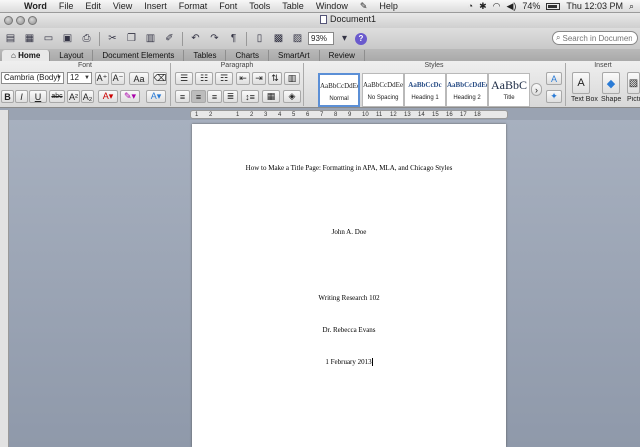 This screenshot has width=640, height=447. Describe the element at coordinates (294, 55) in the screenshot. I see `tab-smartart: SmartArt` at that location.